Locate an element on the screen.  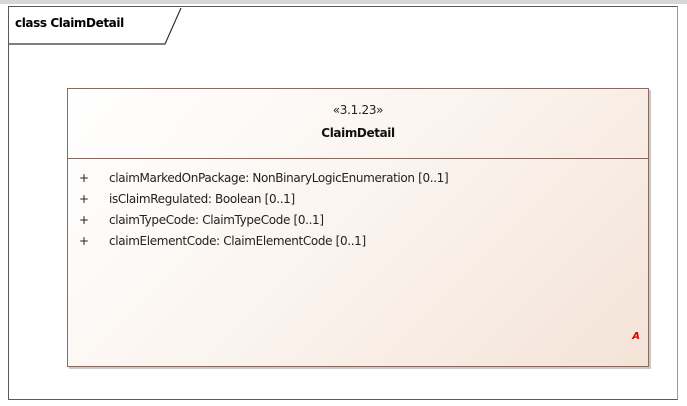
class-marker: A is located at coordinates (636, 336).